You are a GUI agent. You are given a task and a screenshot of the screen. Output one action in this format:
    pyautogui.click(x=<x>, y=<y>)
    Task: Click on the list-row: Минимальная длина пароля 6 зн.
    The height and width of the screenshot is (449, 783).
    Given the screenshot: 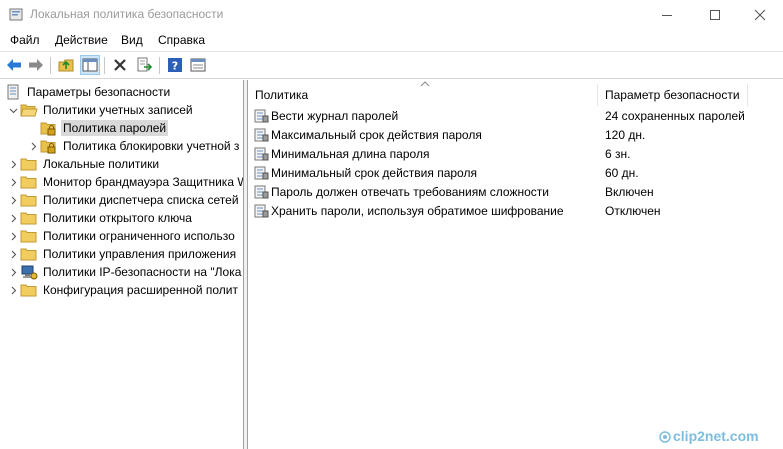 What is the action you would take?
    pyautogui.click(x=515, y=154)
    